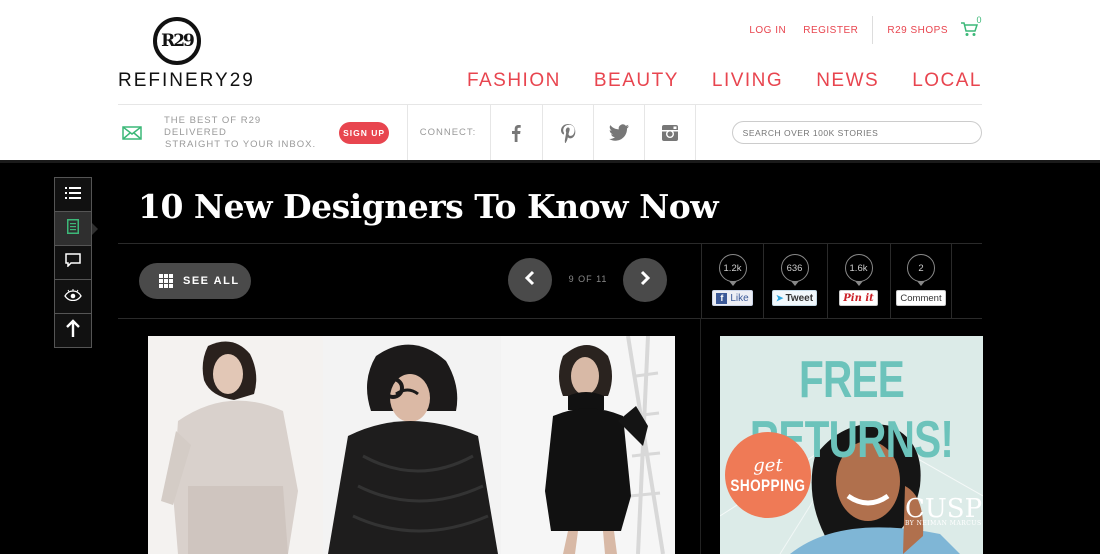 This screenshot has height=554, width=1100. I want to click on comments-button, so click(73, 262).